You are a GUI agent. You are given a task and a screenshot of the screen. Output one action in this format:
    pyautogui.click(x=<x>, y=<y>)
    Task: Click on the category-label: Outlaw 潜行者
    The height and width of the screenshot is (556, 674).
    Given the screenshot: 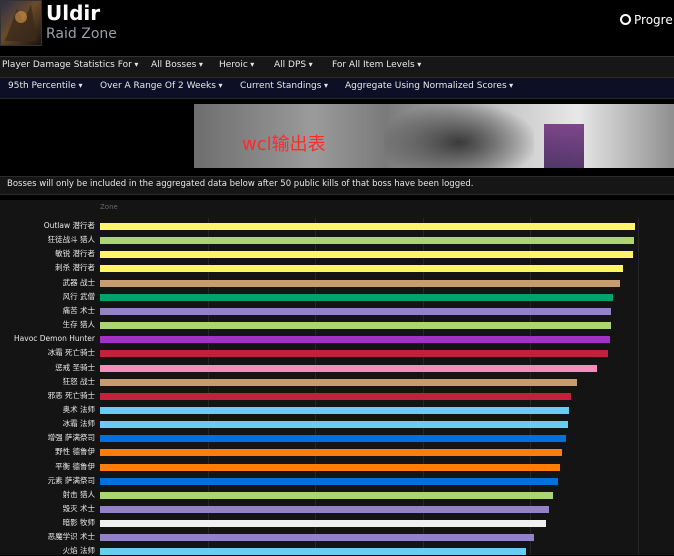 What is the action you would take?
    pyautogui.click(x=69, y=225)
    